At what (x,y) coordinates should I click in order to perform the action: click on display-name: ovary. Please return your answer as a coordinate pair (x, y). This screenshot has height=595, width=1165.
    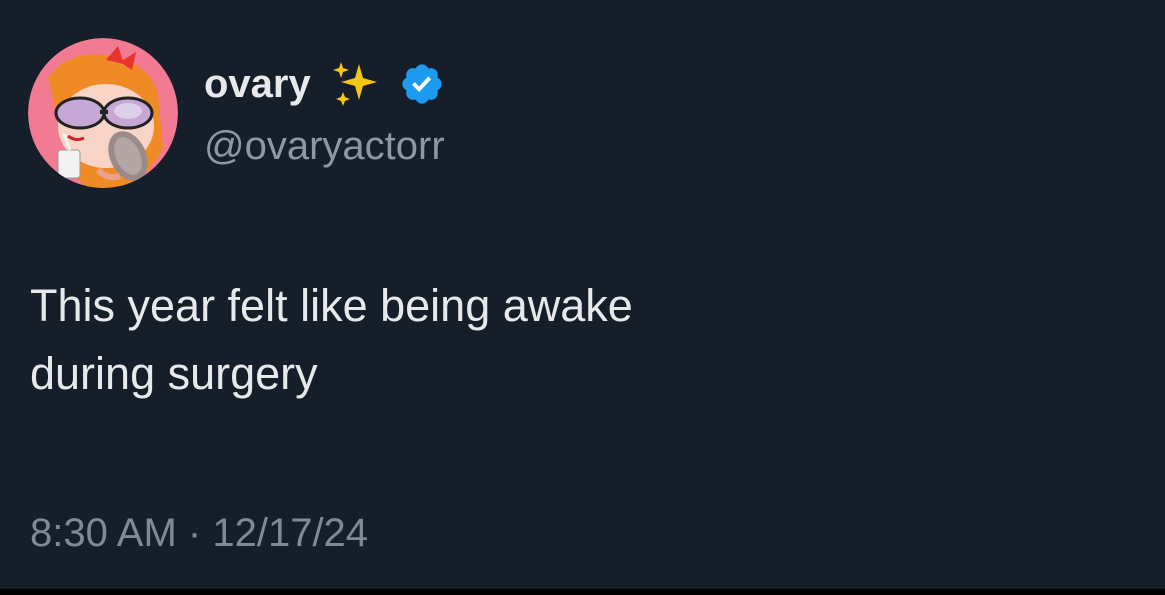
    Looking at the image, I should click on (257, 84).